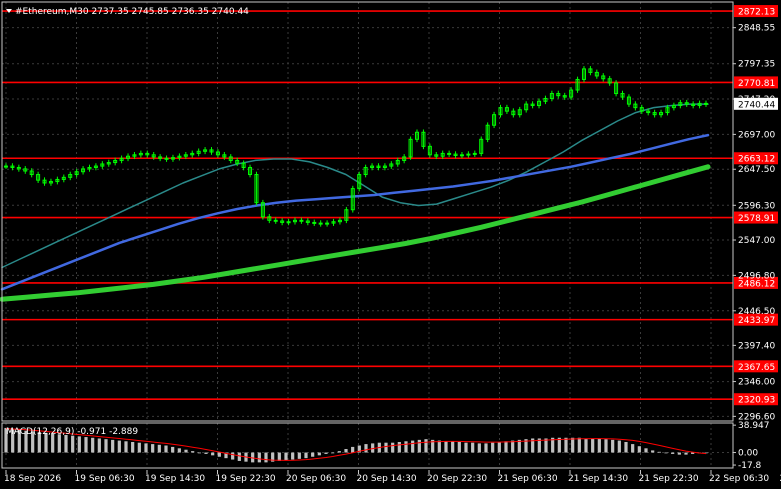  I want to click on time-tick-label: 21 Sep 22:30, so click(669, 479).